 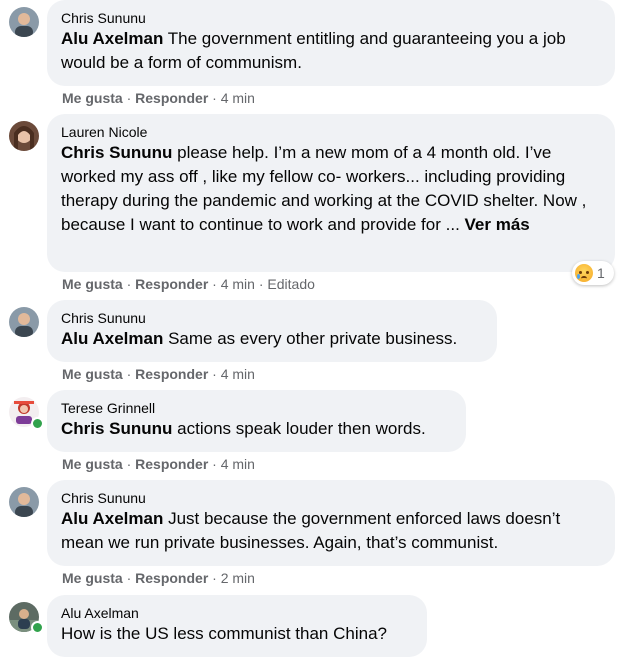 I want to click on comment-actions: Me gusta · Responder · 4 min · Editado, so click(x=188, y=284).